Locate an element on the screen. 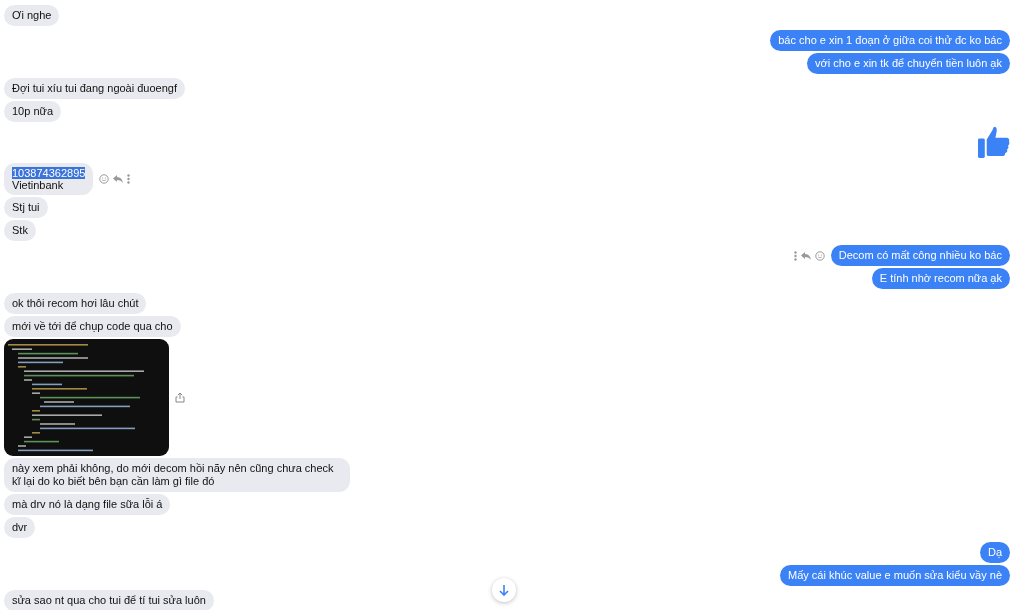  message-bubble: mới về tới để chụp code qua cho is located at coordinates (92, 326).